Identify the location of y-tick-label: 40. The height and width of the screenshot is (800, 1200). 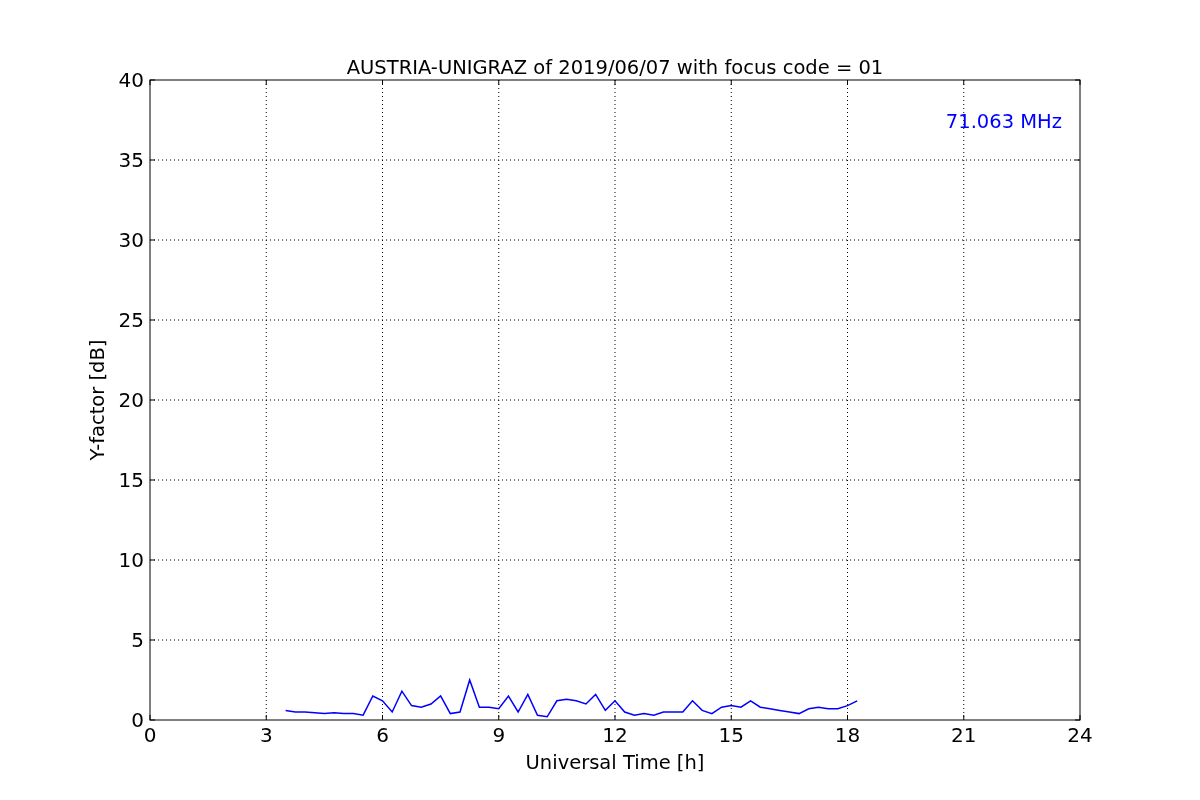
(131, 80).